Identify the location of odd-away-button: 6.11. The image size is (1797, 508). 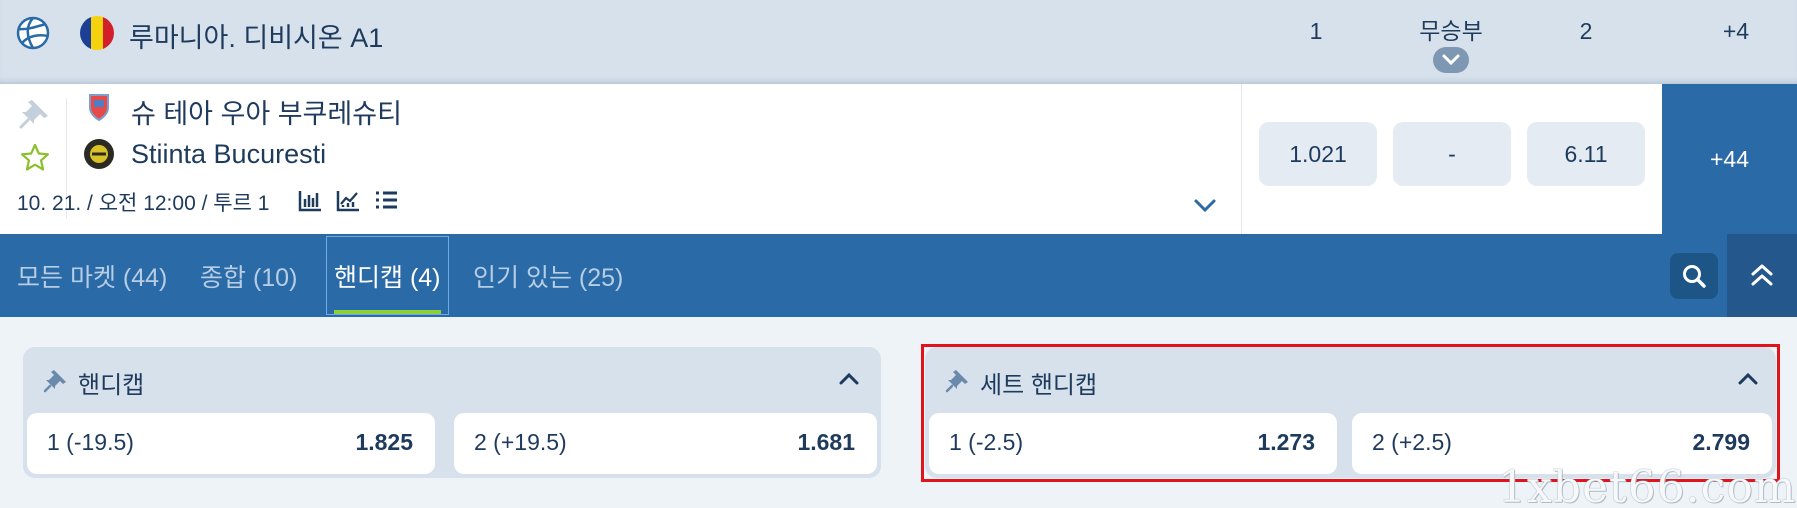
(1586, 154).